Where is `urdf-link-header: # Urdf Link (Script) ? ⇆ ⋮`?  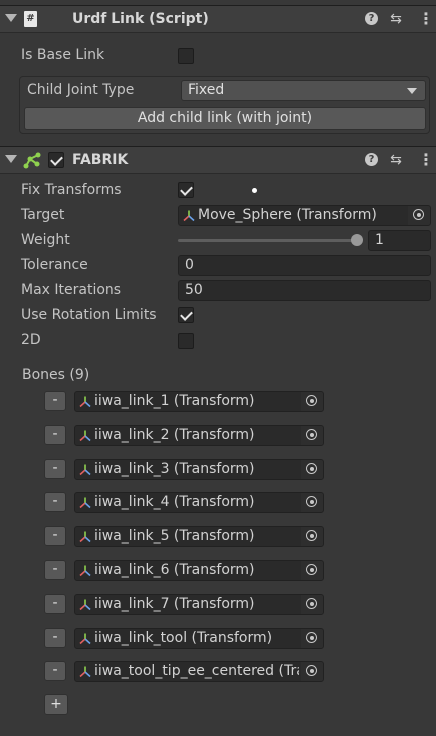 urdf-link-header: # Urdf Link (Script) ? ⇆ ⋮ is located at coordinates (218, 19).